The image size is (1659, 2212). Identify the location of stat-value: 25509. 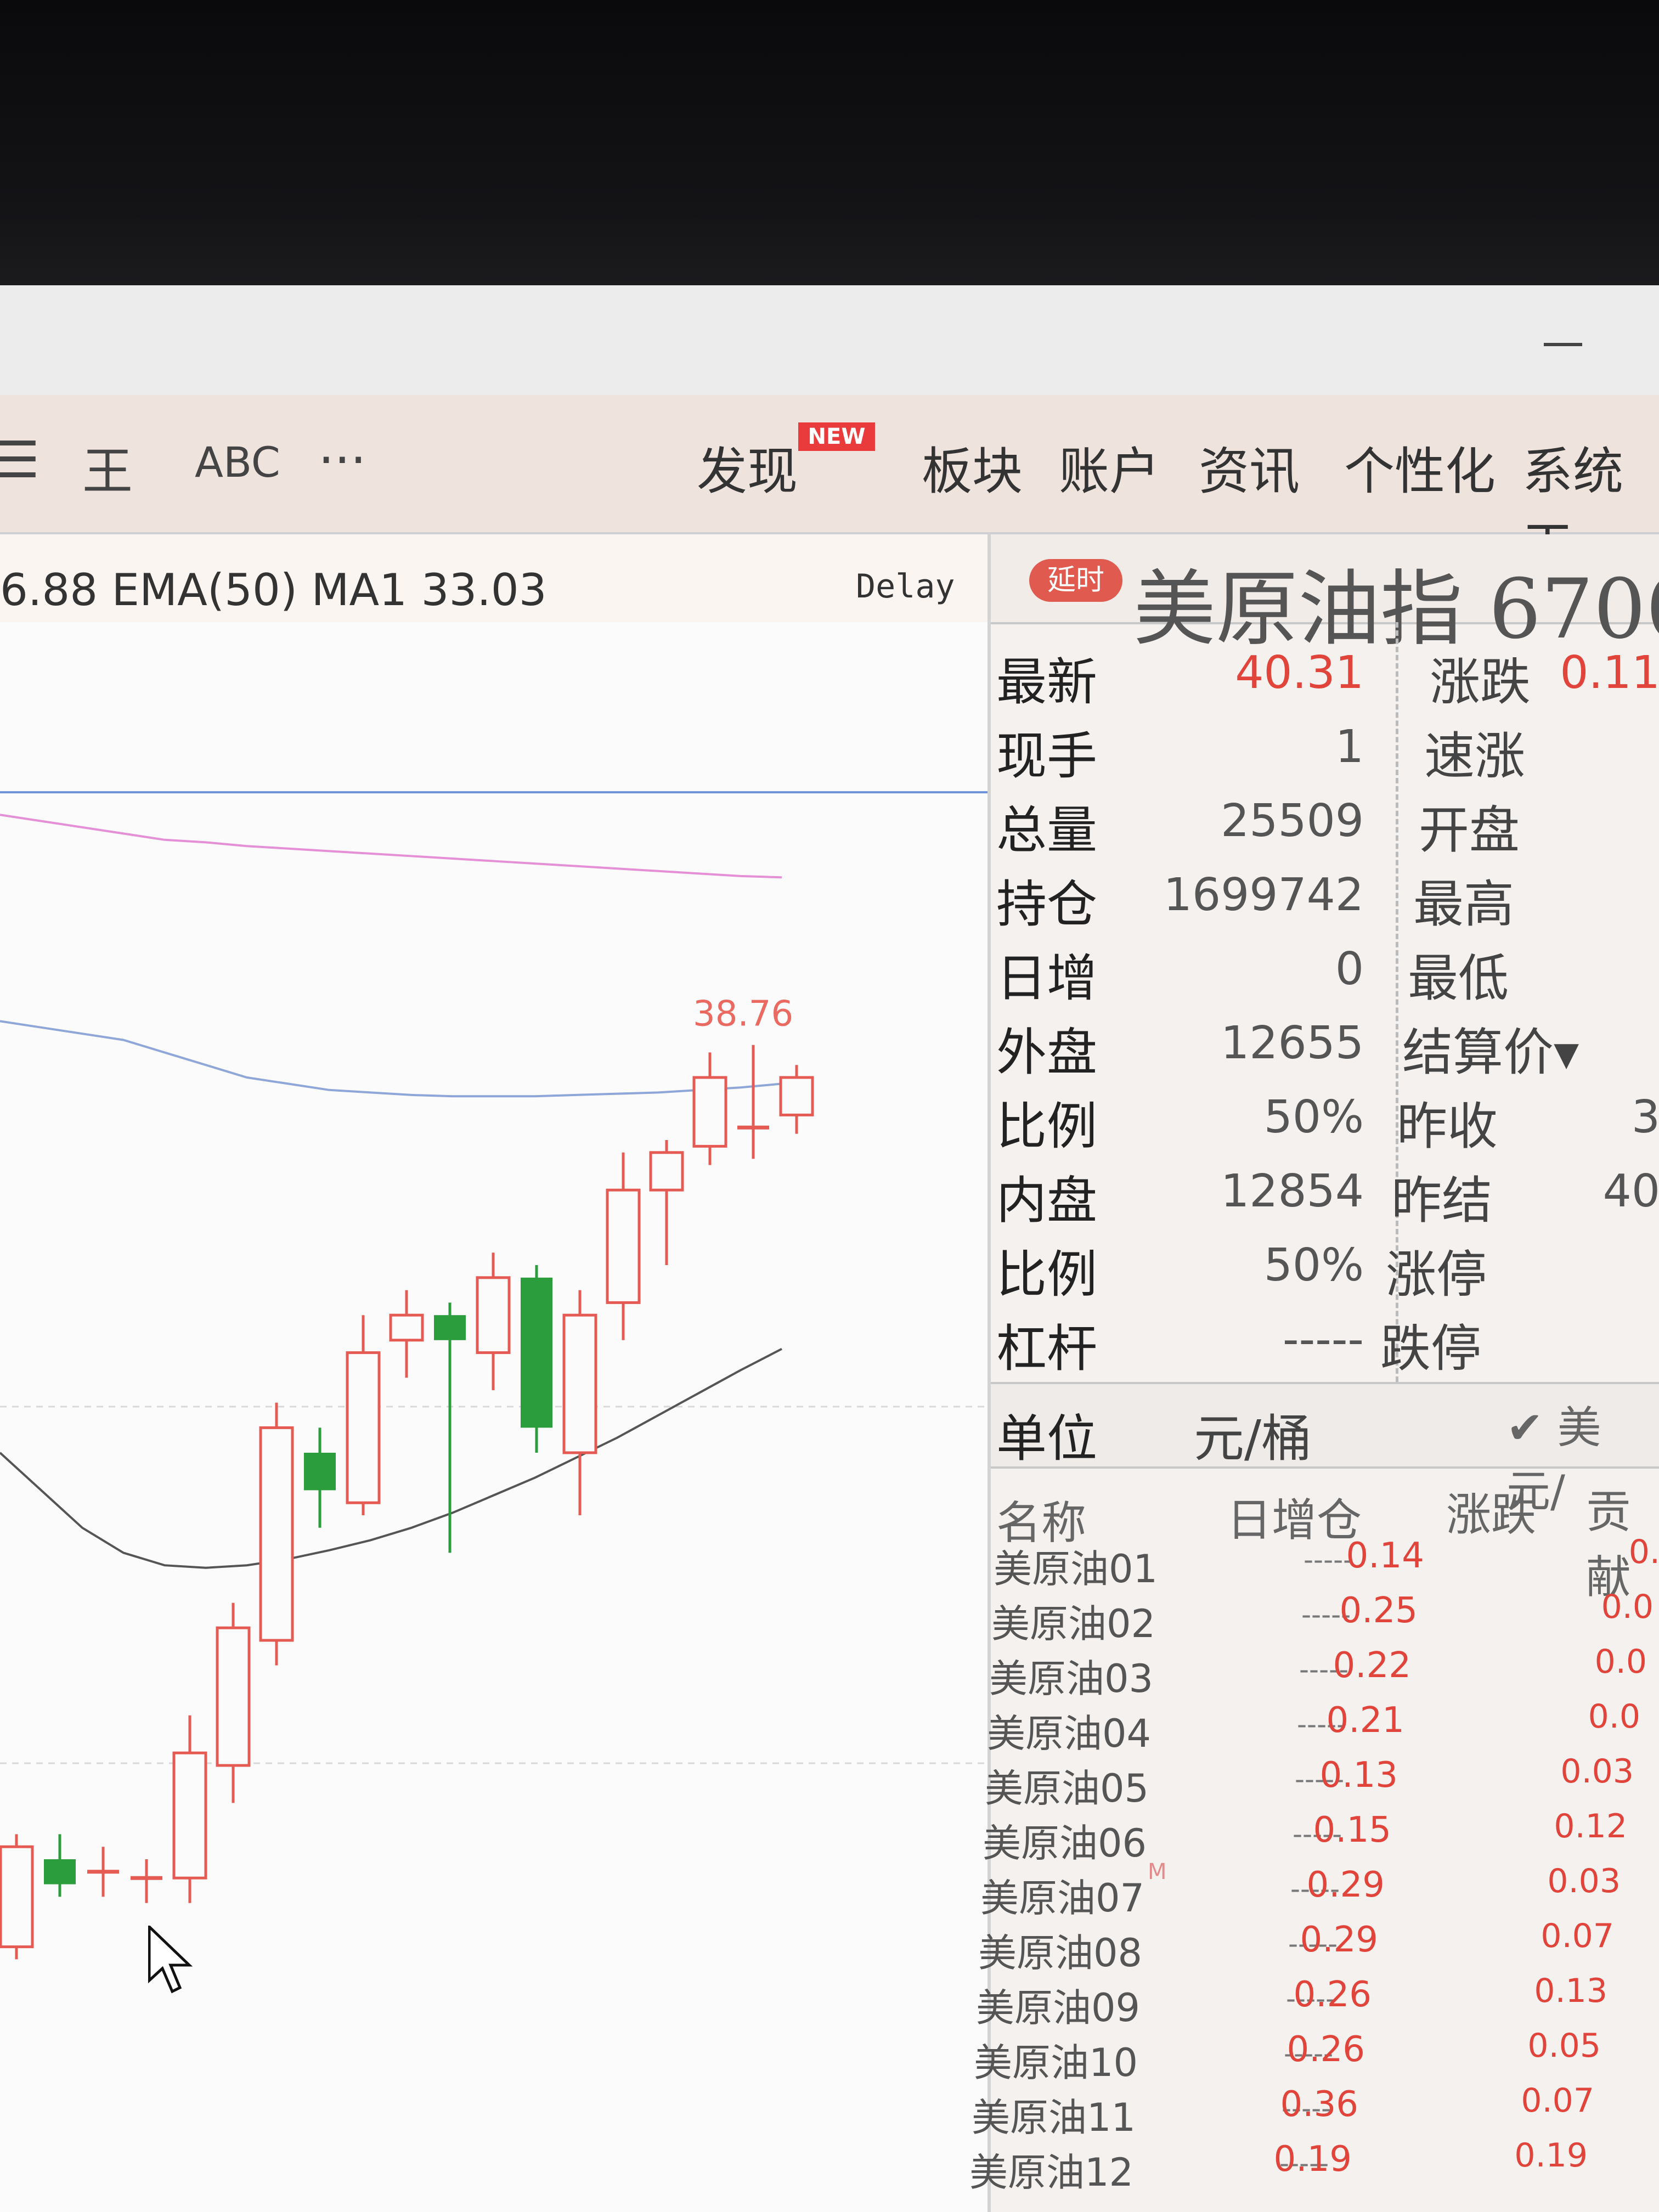
(1293, 821).